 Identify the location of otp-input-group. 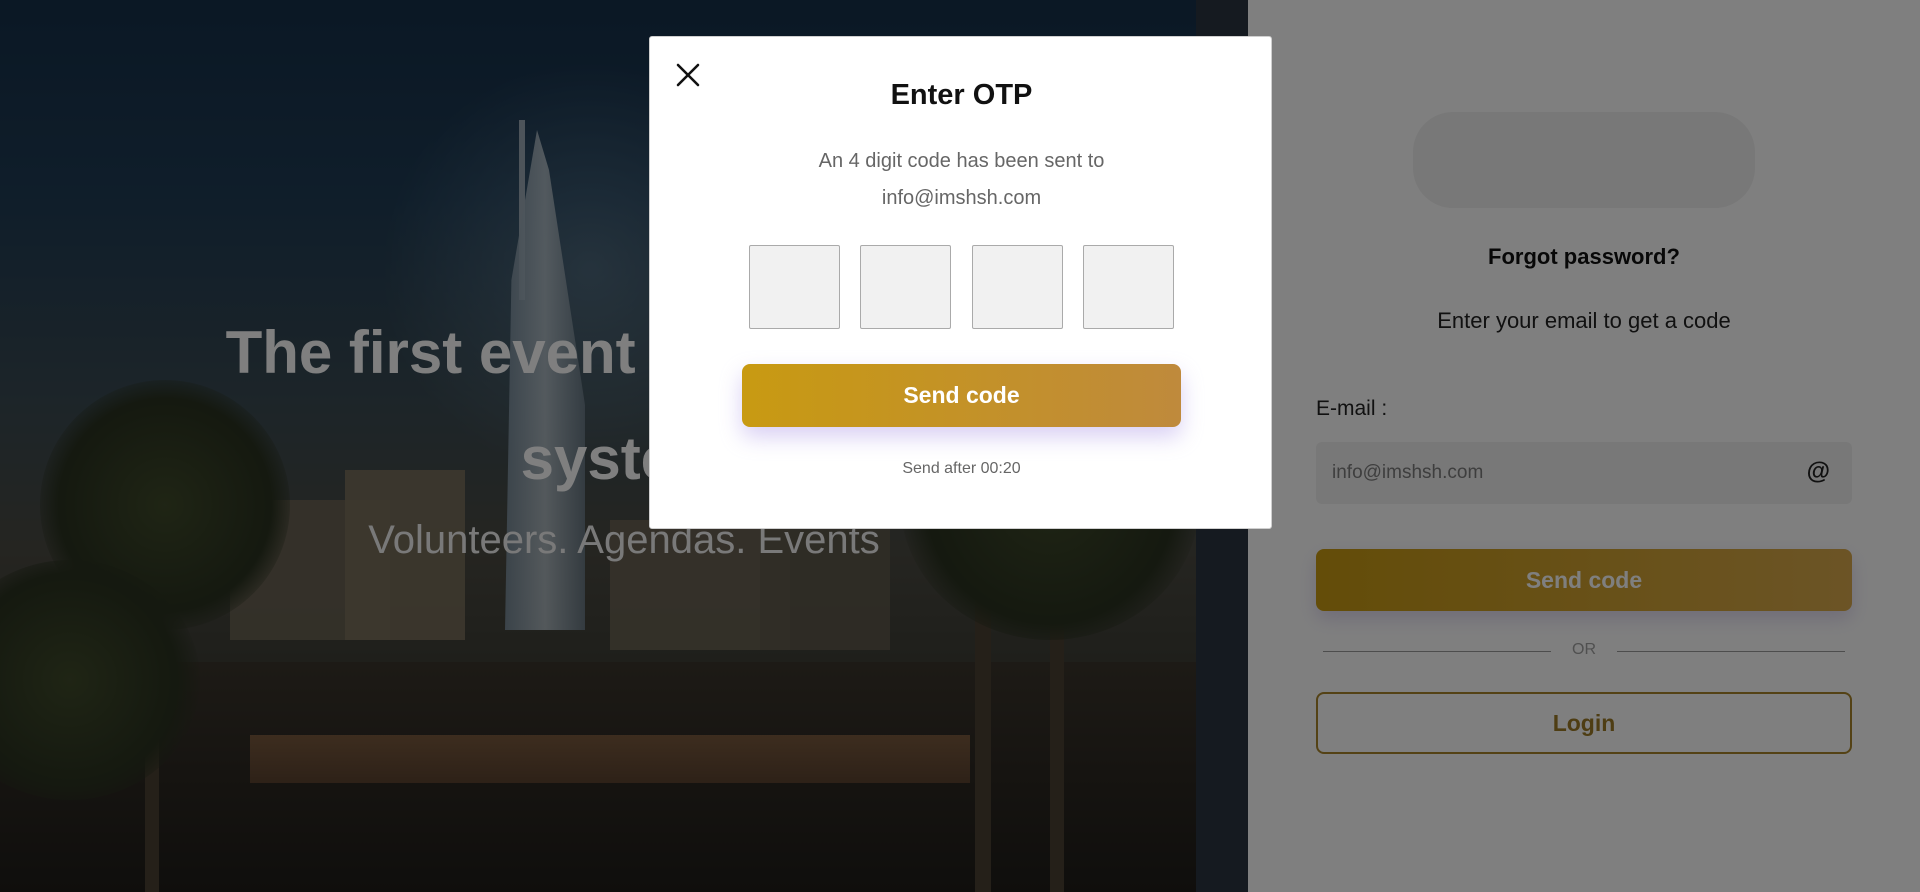
(961, 287).